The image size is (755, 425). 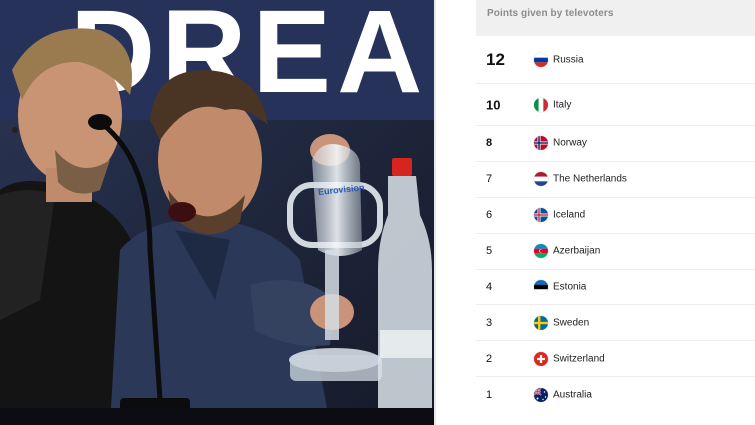 I want to click on result-row: 7 The Netherlands, so click(x=615, y=180).